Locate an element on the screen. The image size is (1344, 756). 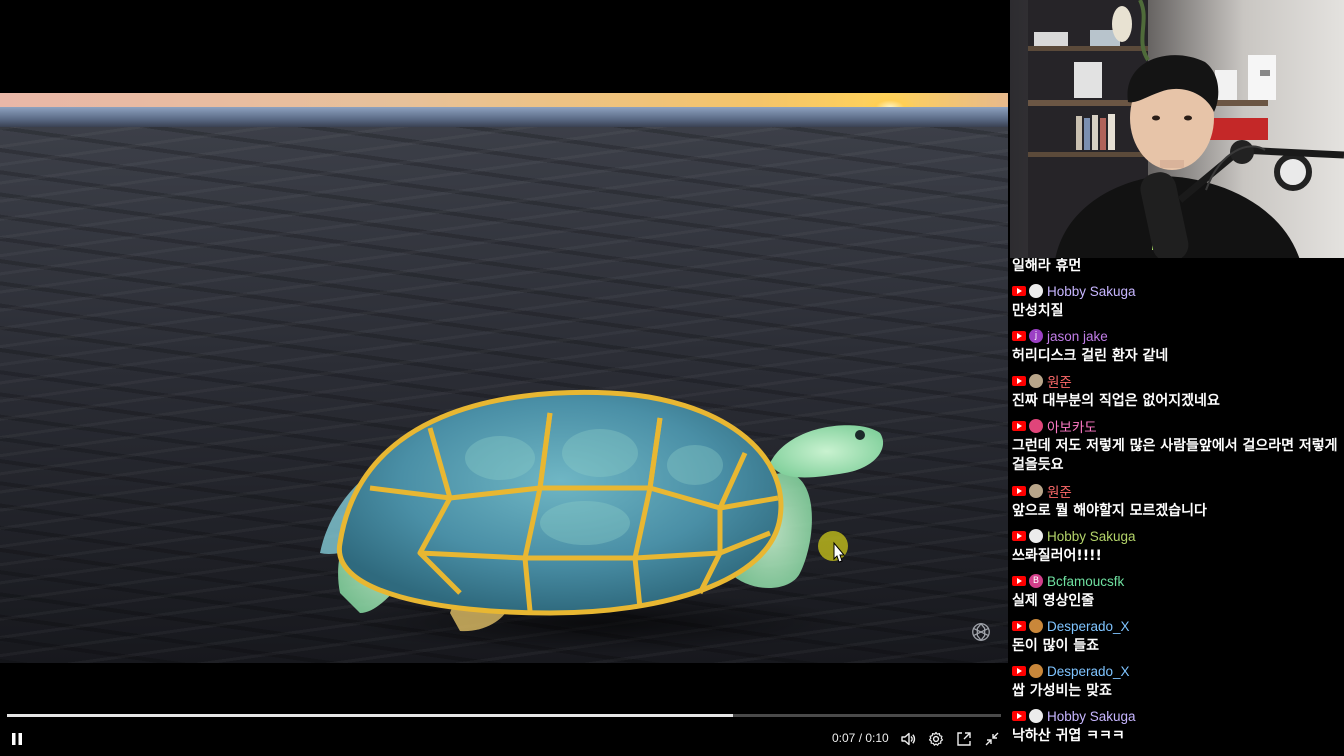
chat-message-text: 앞으로 뭘 해야할지 모르겠습니다 is located at coordinates (1109, 511).